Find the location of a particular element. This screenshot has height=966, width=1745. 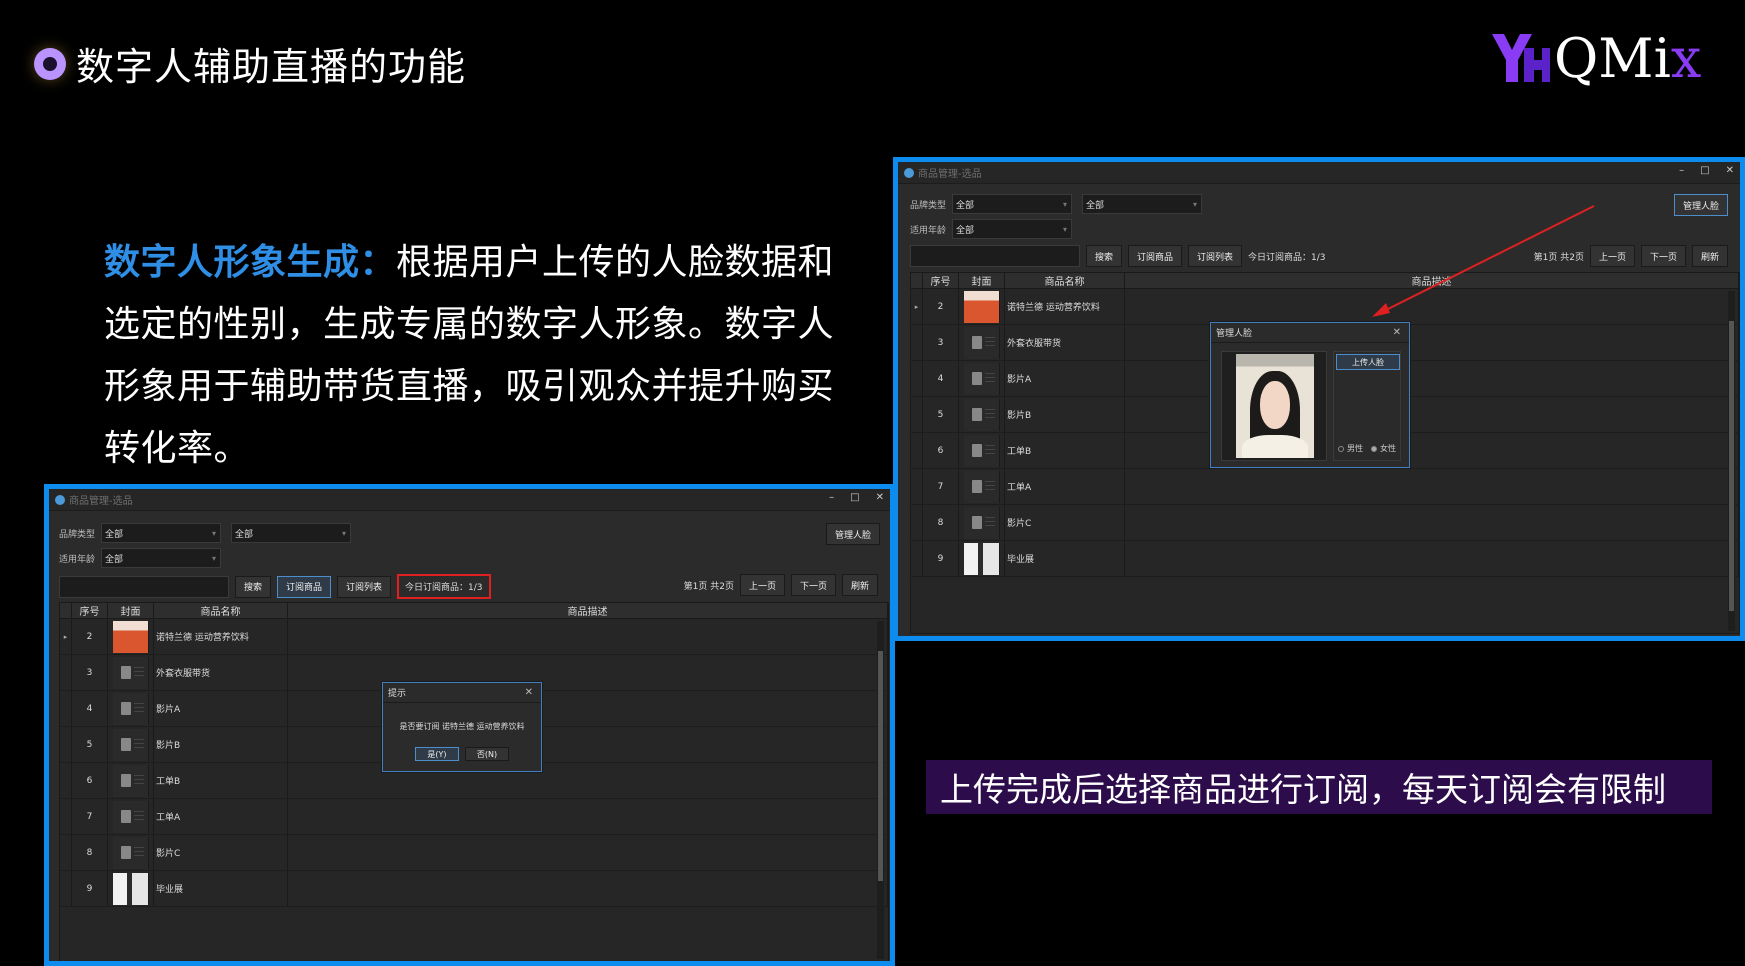

female-radio: 女性 is located at coordinates (1383, 448).